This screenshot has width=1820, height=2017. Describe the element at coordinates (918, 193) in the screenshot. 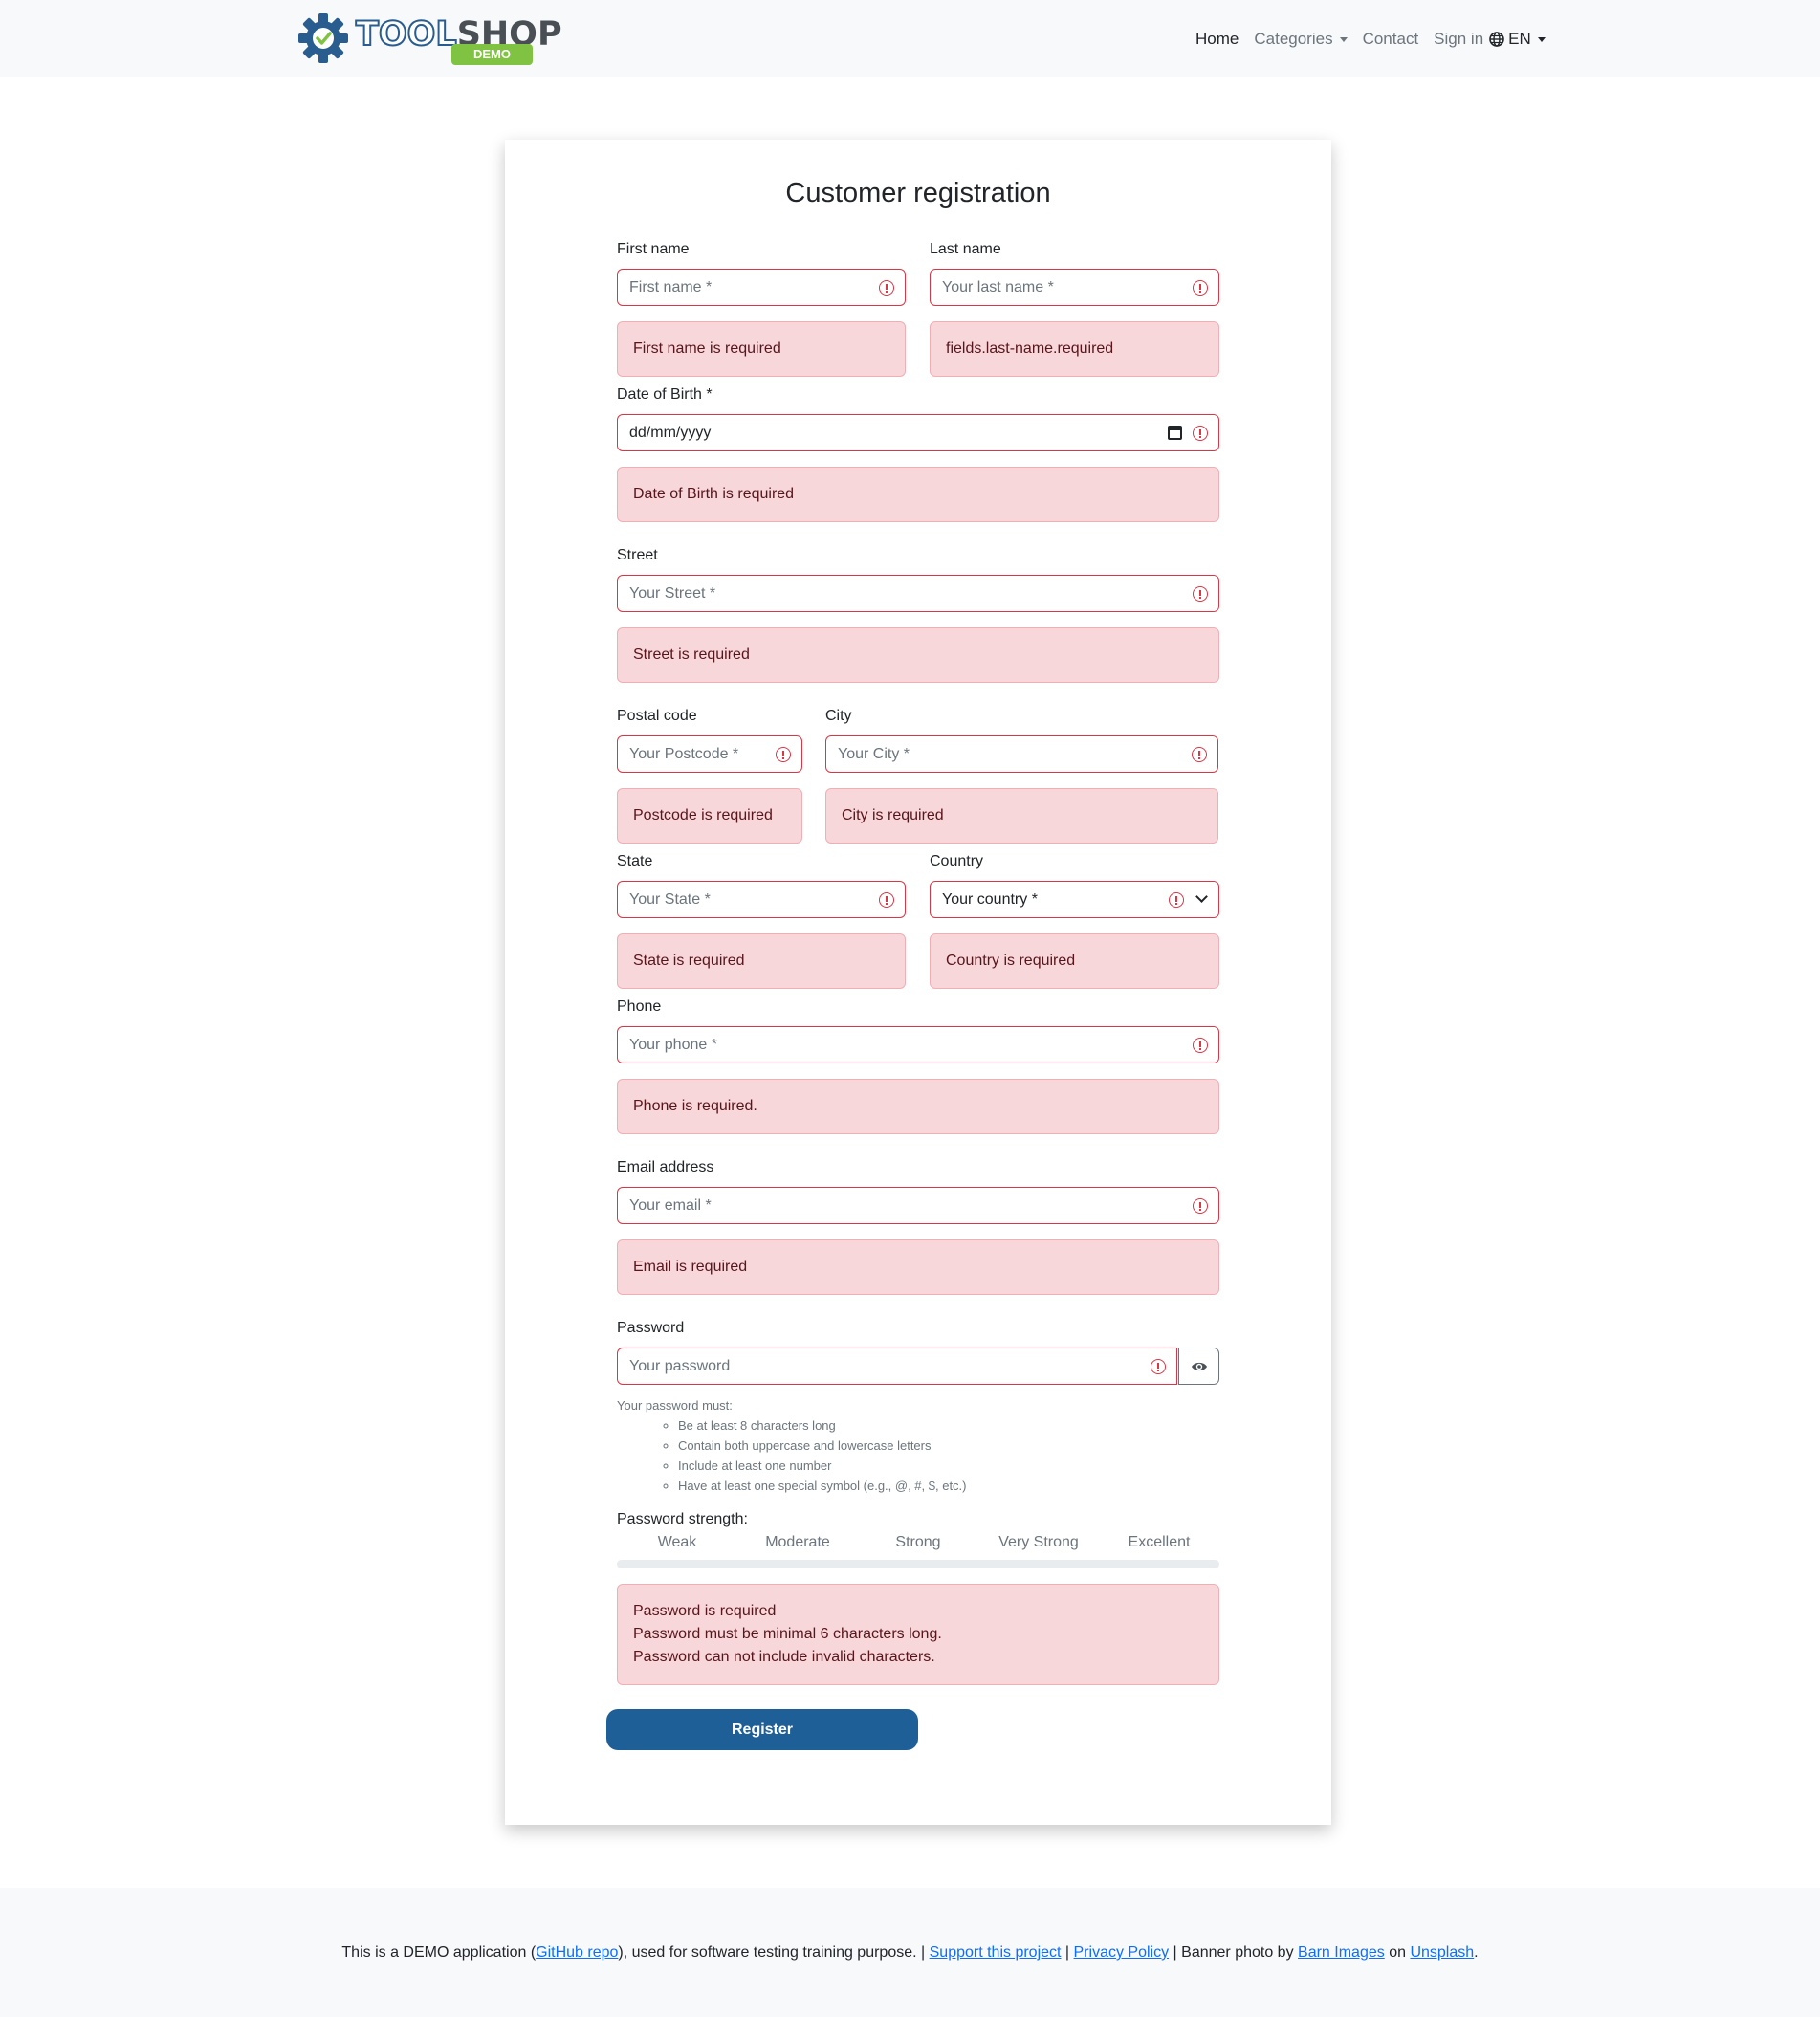

I see `page-title: Customer registration` at that location.